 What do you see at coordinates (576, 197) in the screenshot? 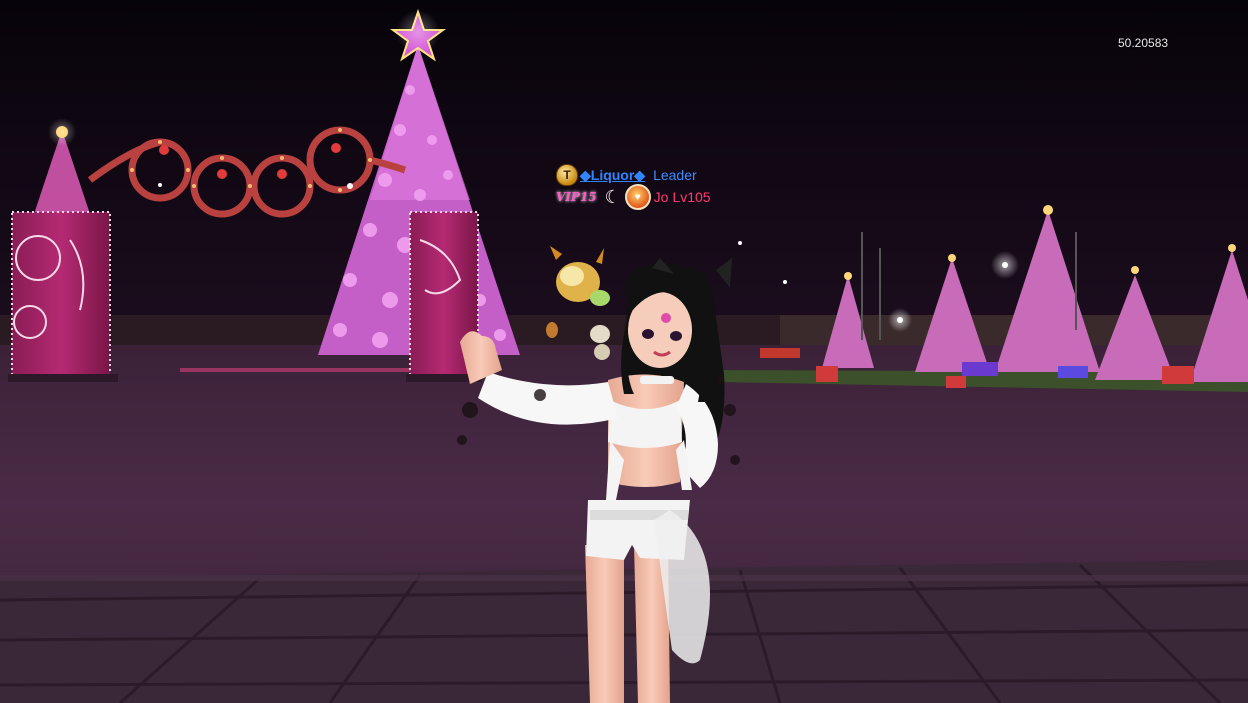
I see `vip-badge: VIP15` at bounding box center [576, 197].